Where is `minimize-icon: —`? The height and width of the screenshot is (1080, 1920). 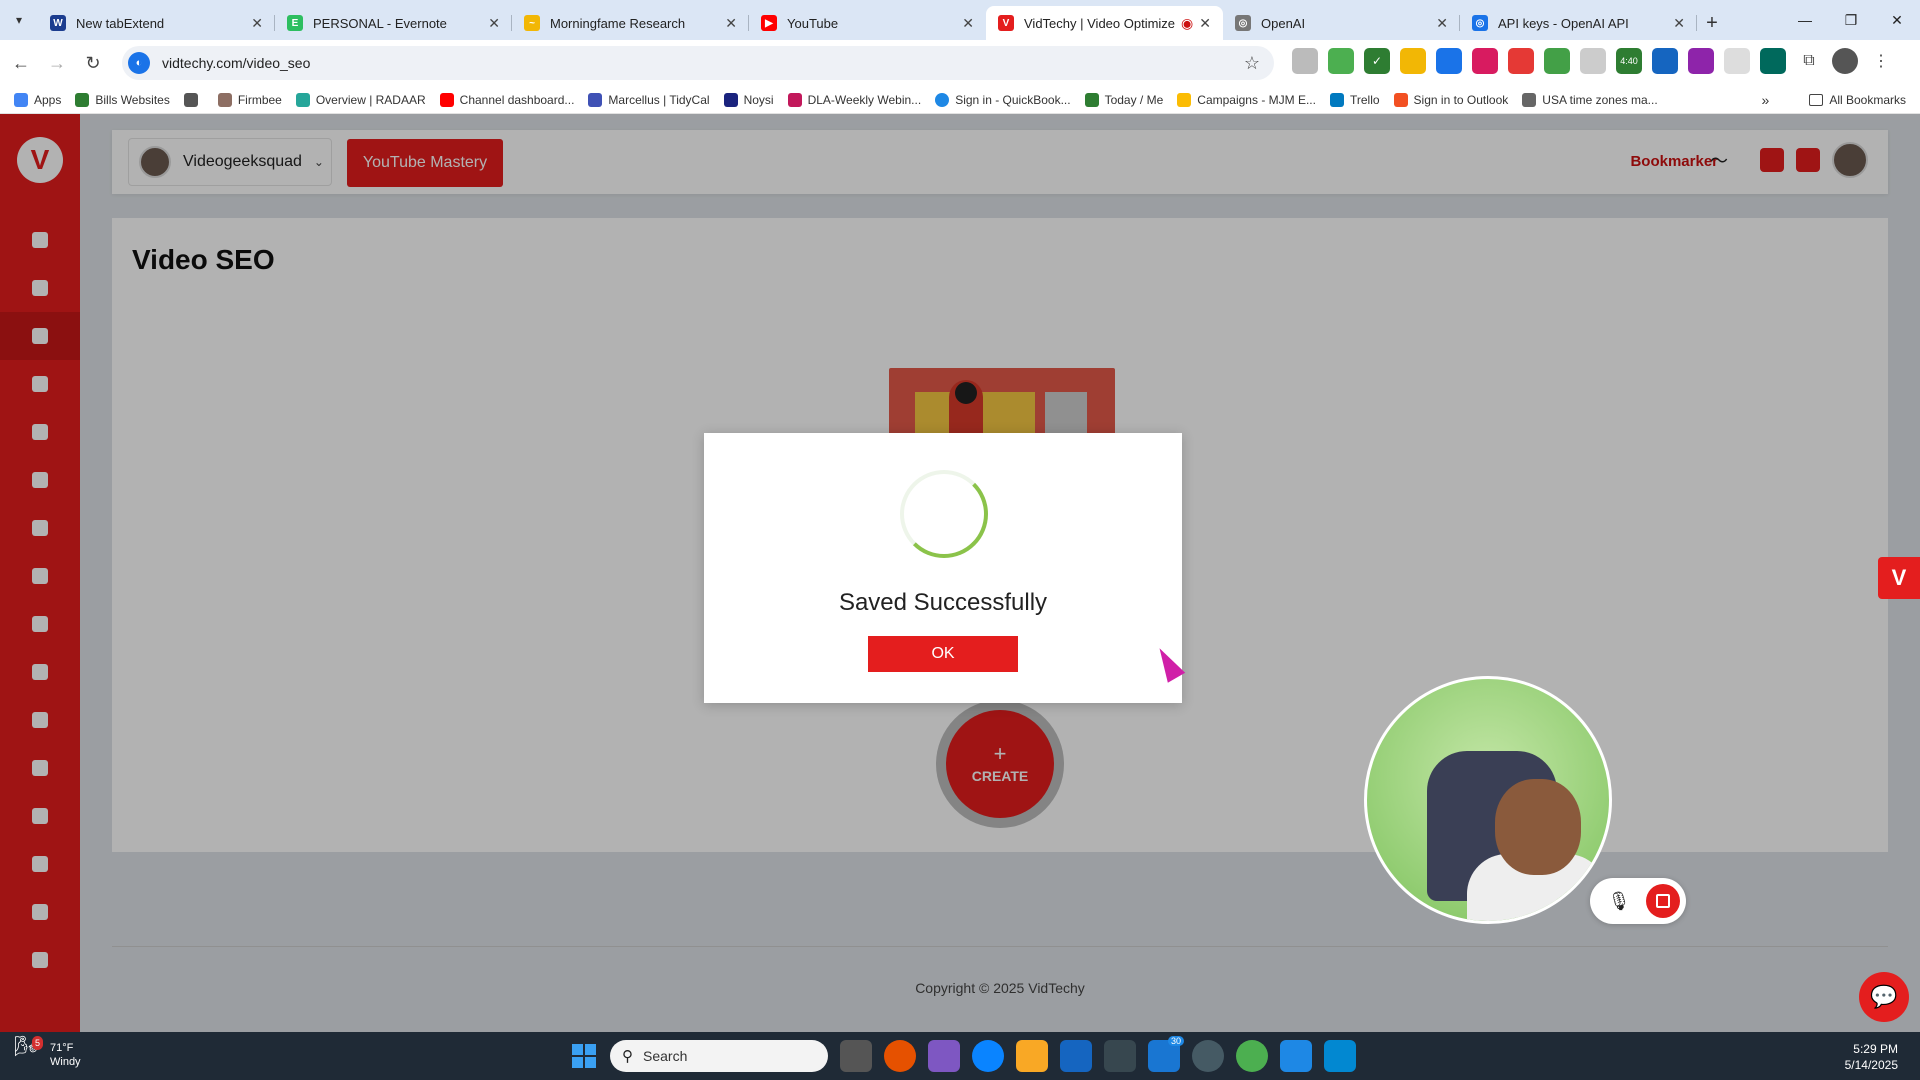 minimize-icon: — is located at coordinates (1805, 20).